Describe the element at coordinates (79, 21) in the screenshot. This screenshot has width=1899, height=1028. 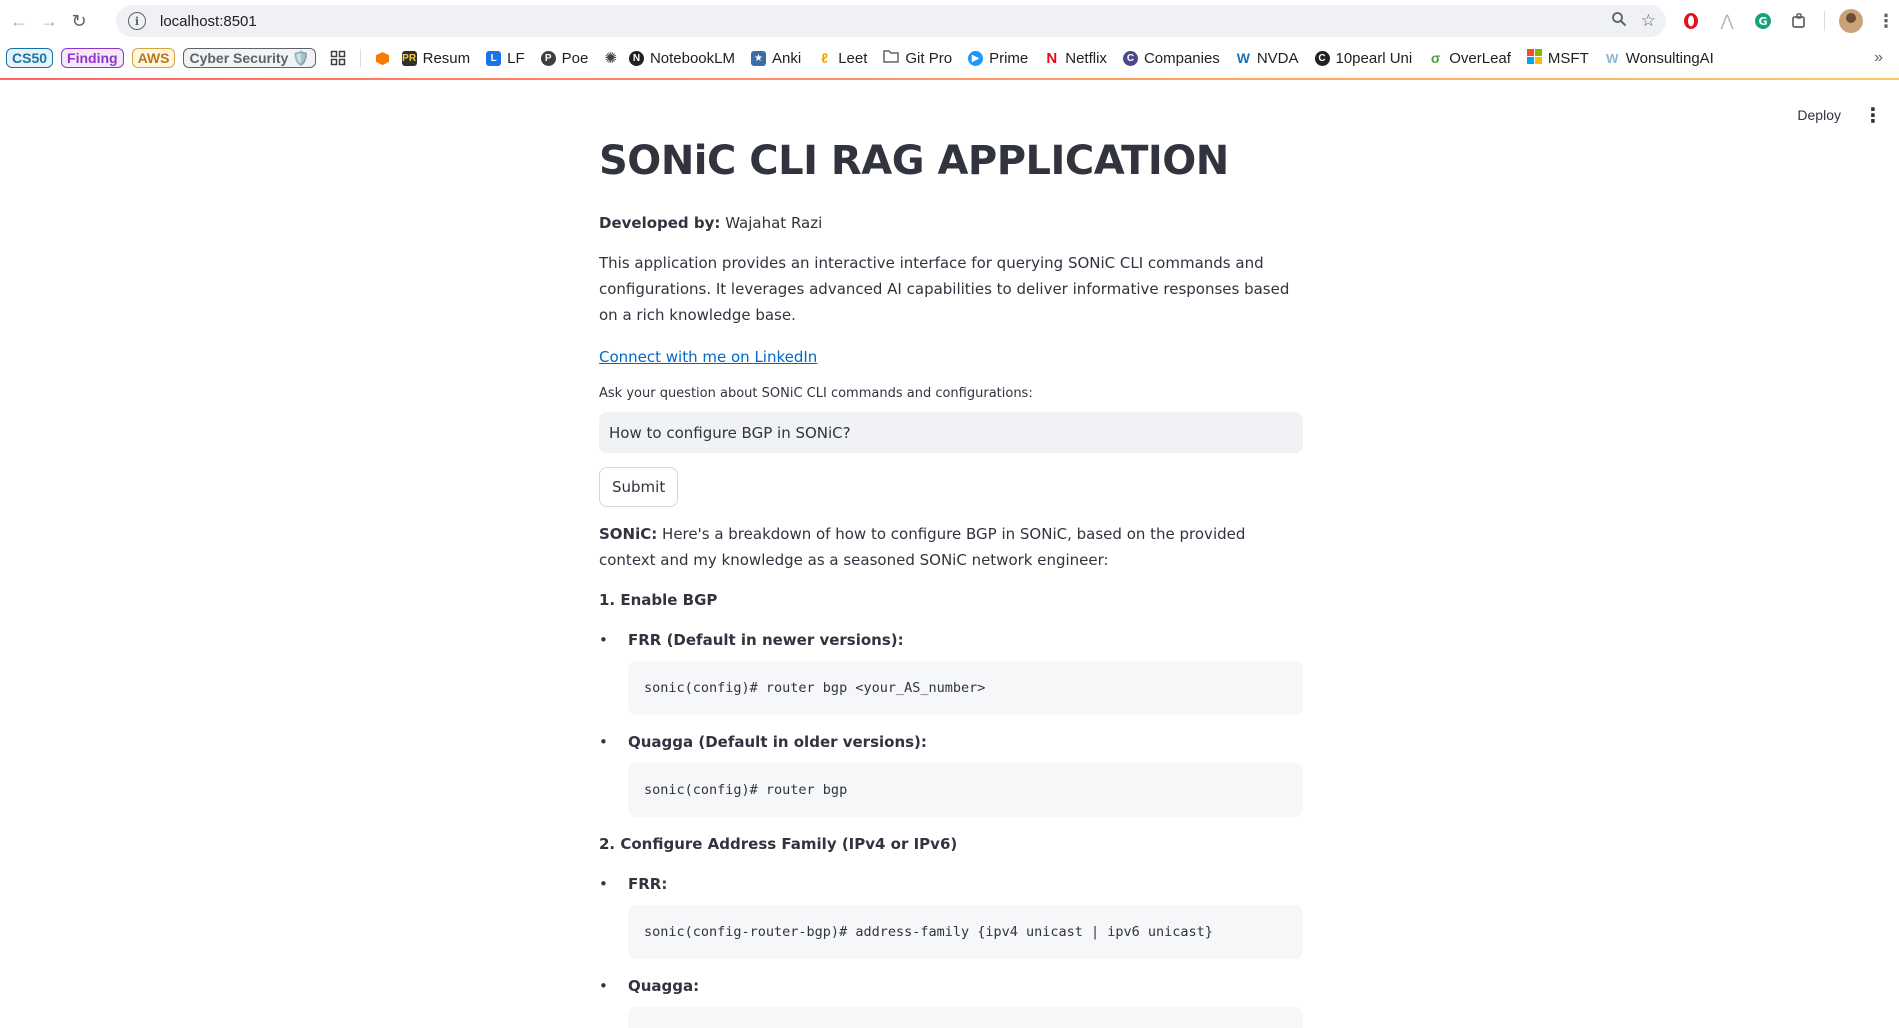
I see `reload-button: ↻` at that location.